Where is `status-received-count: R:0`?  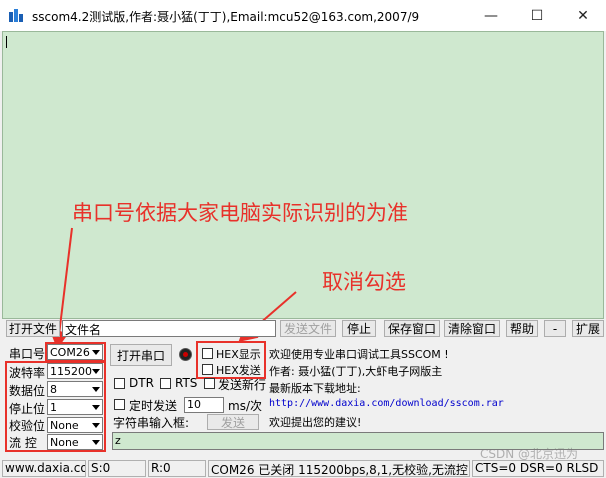 status-received-count: R:0 is located at coordinates (177, 468).